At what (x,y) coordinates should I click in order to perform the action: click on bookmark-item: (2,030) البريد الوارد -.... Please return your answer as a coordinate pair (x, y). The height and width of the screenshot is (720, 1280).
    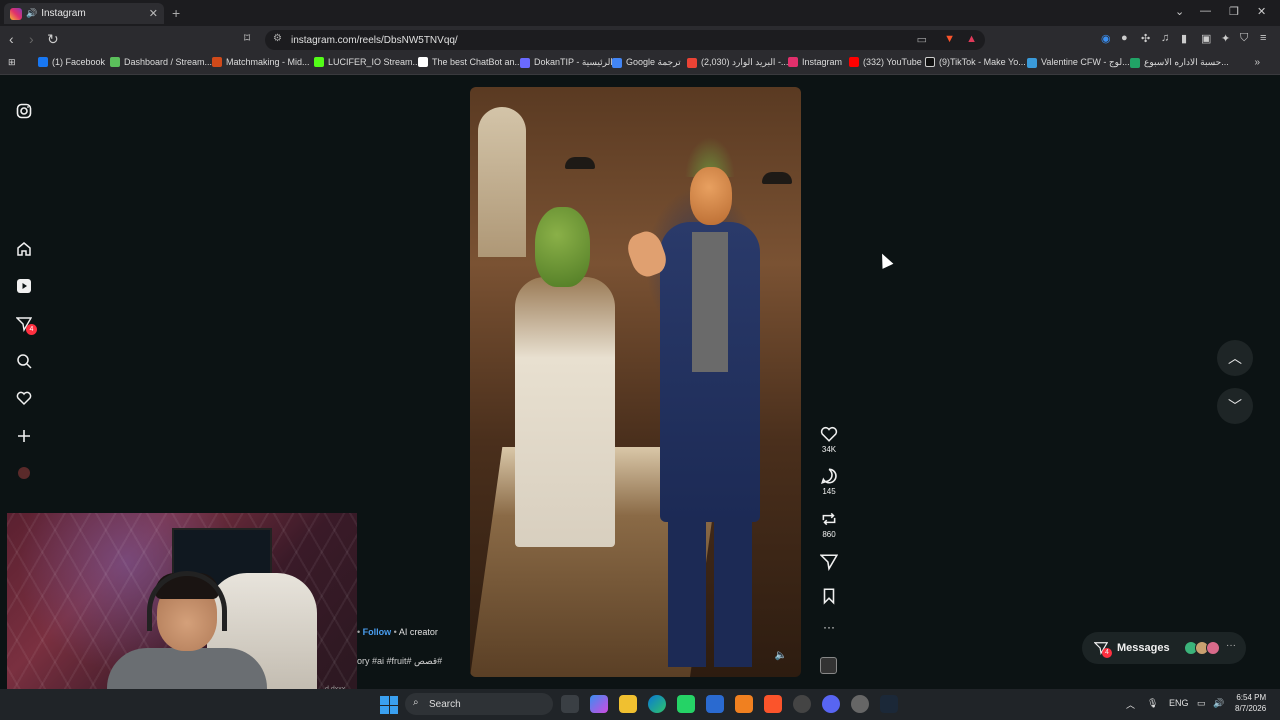
    Looking at the image, I should click on (737, 62).